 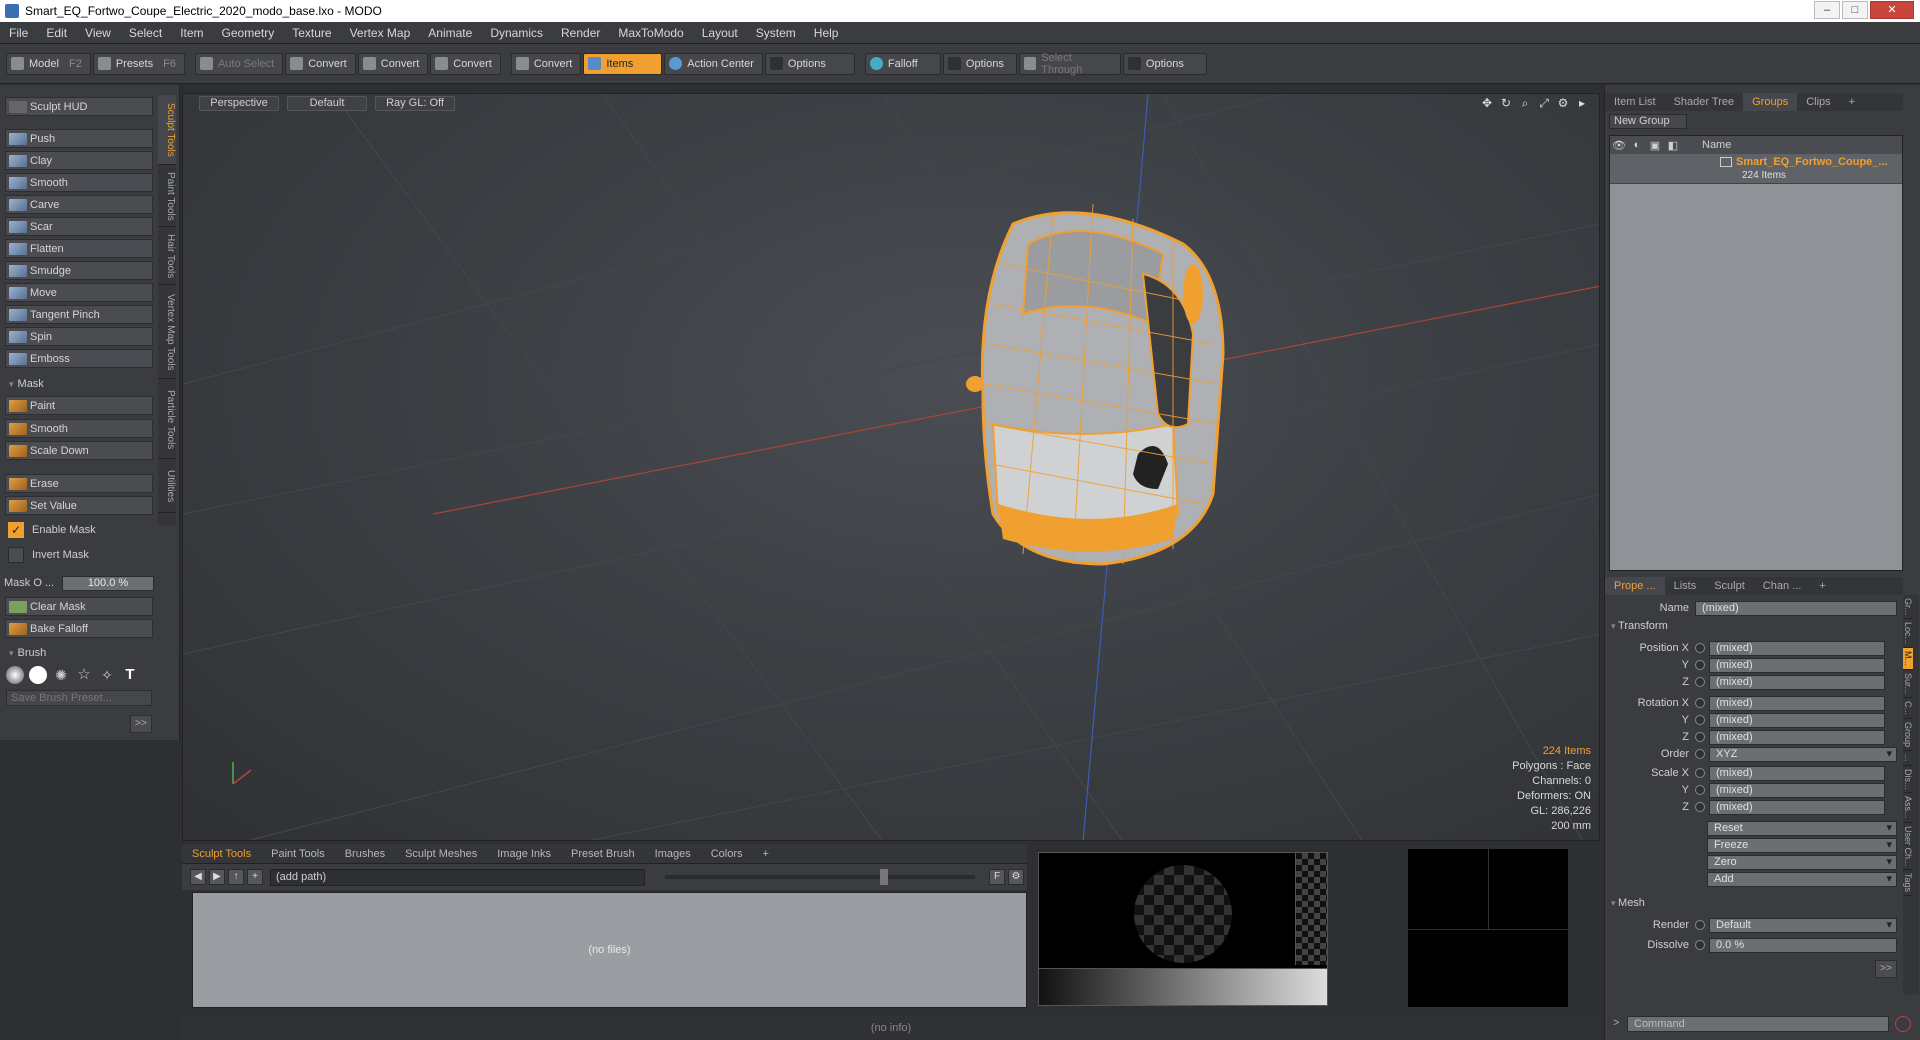 I want to click on procedural-brush-icon: ✧, so click(x=107, y=675).